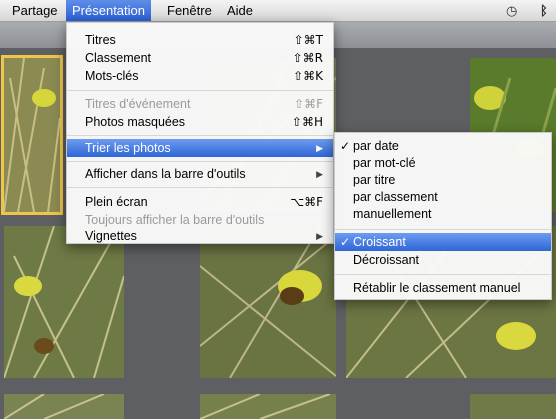 The width and height of the screenshot is (556, 419). Describe the element at coordinates (443, 163) in the screenshot. I see `menu-item-par-mot-cle: par mot-clé` at that location.